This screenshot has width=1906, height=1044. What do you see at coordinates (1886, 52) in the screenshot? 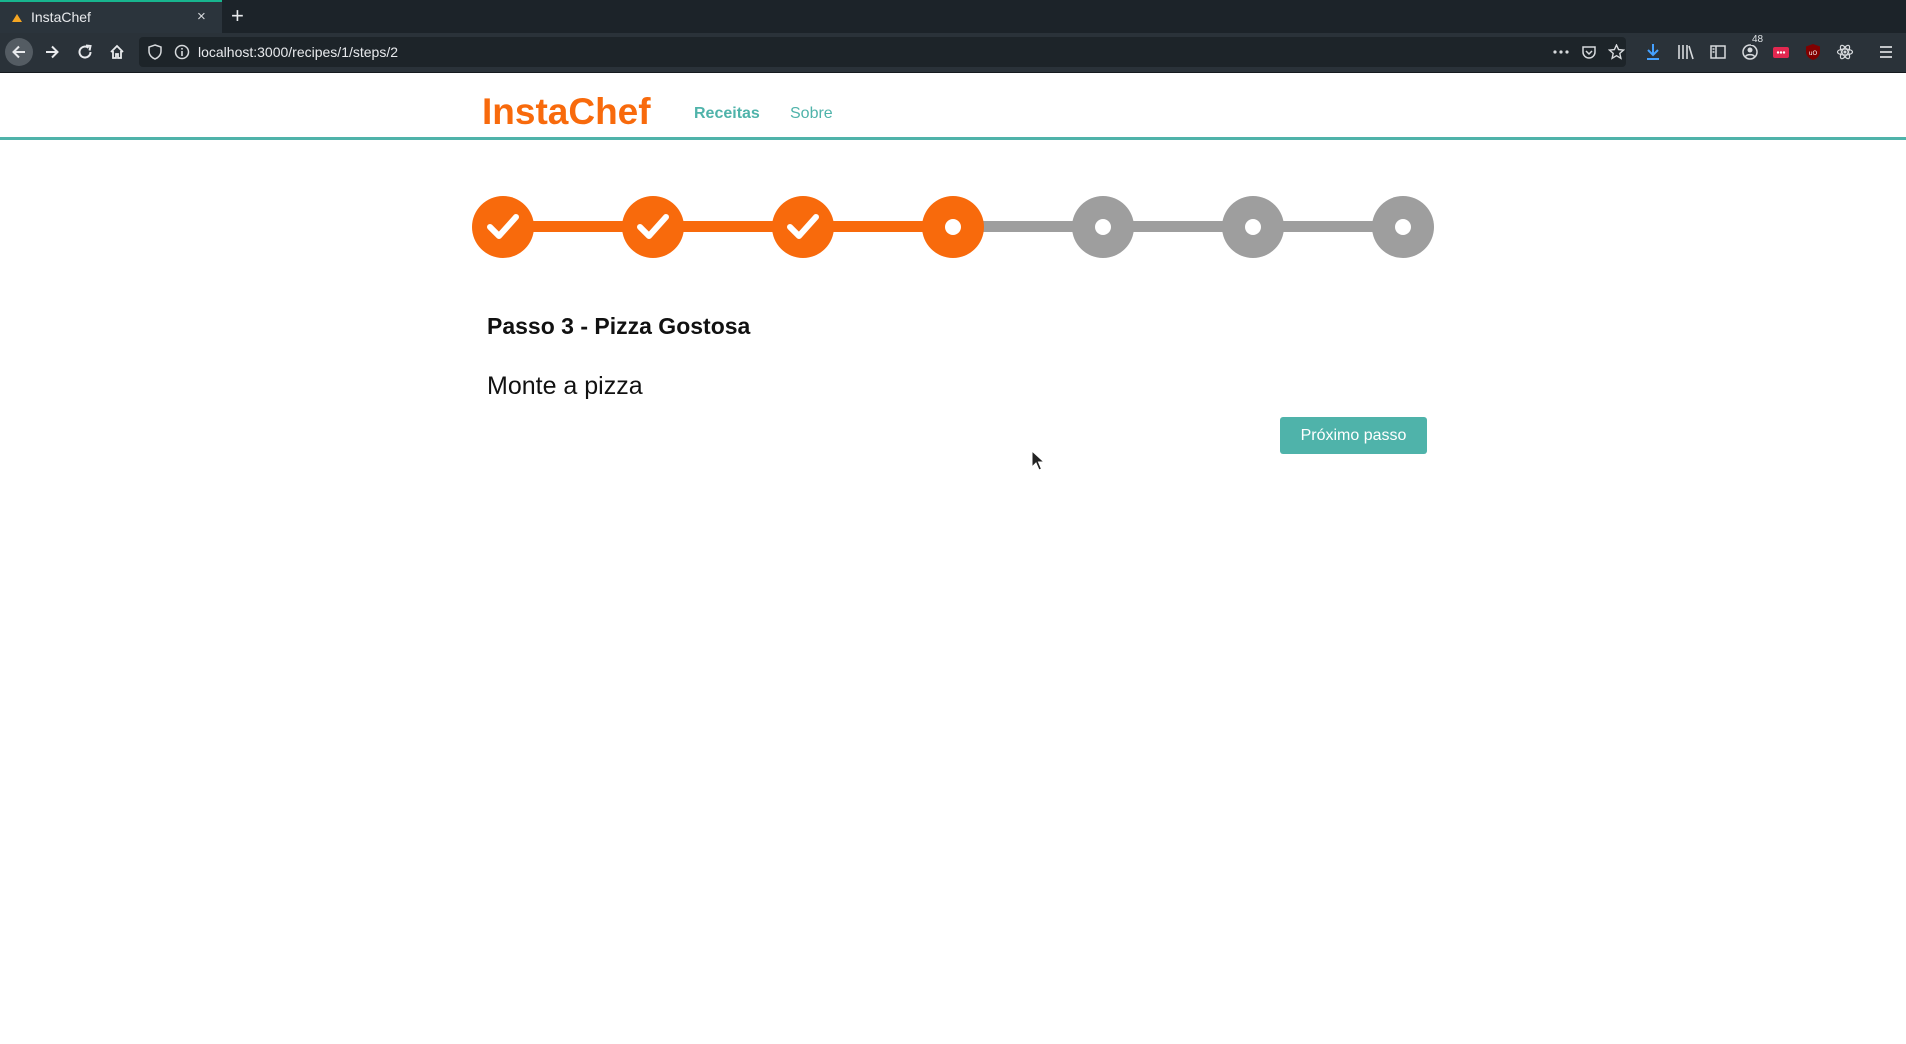
I see `hamburger-menu-icon` at bounding box center [1886, 52].